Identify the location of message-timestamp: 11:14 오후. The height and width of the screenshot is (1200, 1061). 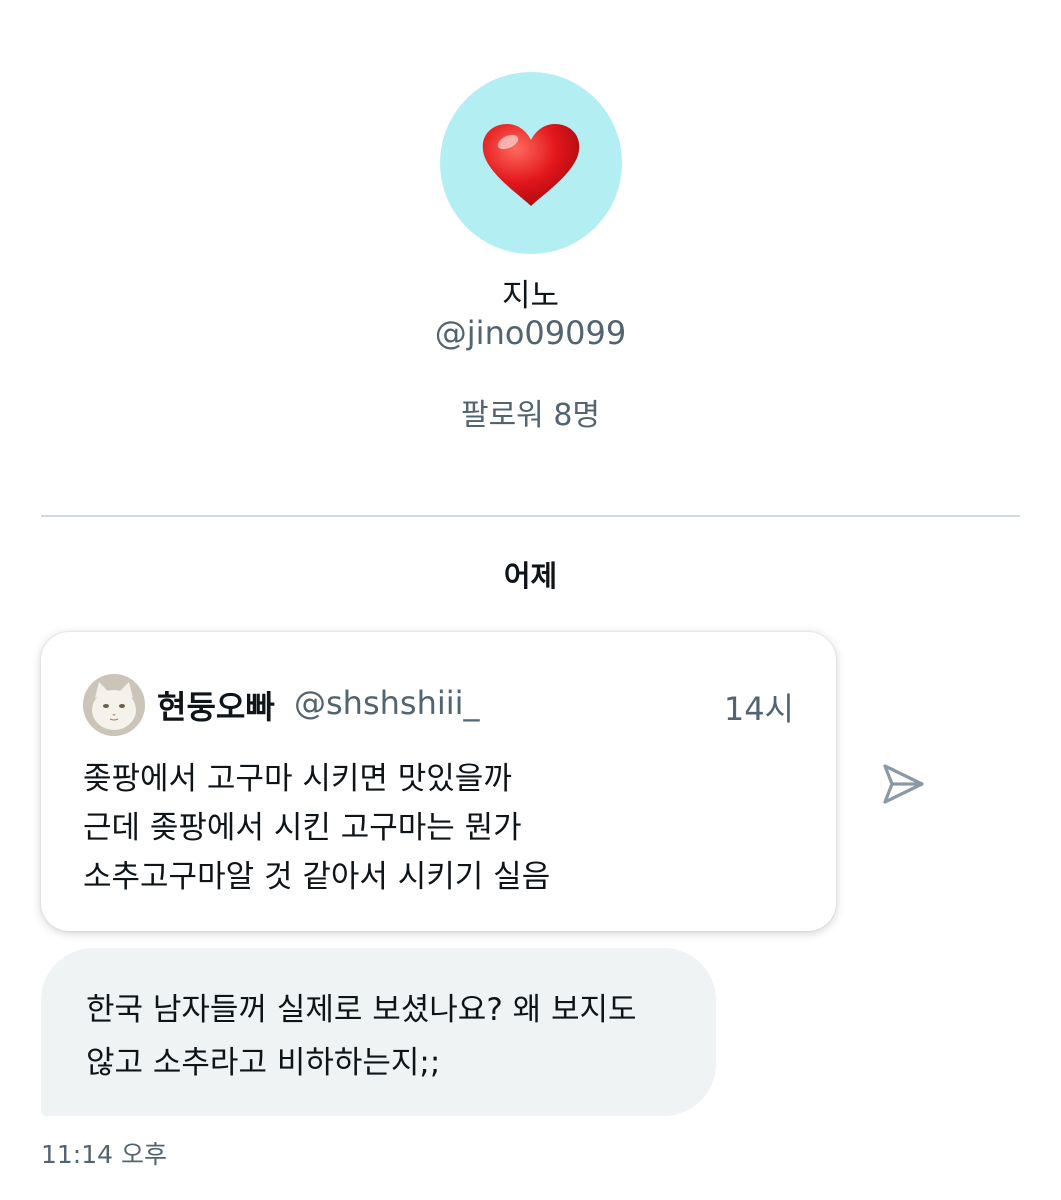
(104, 1154).